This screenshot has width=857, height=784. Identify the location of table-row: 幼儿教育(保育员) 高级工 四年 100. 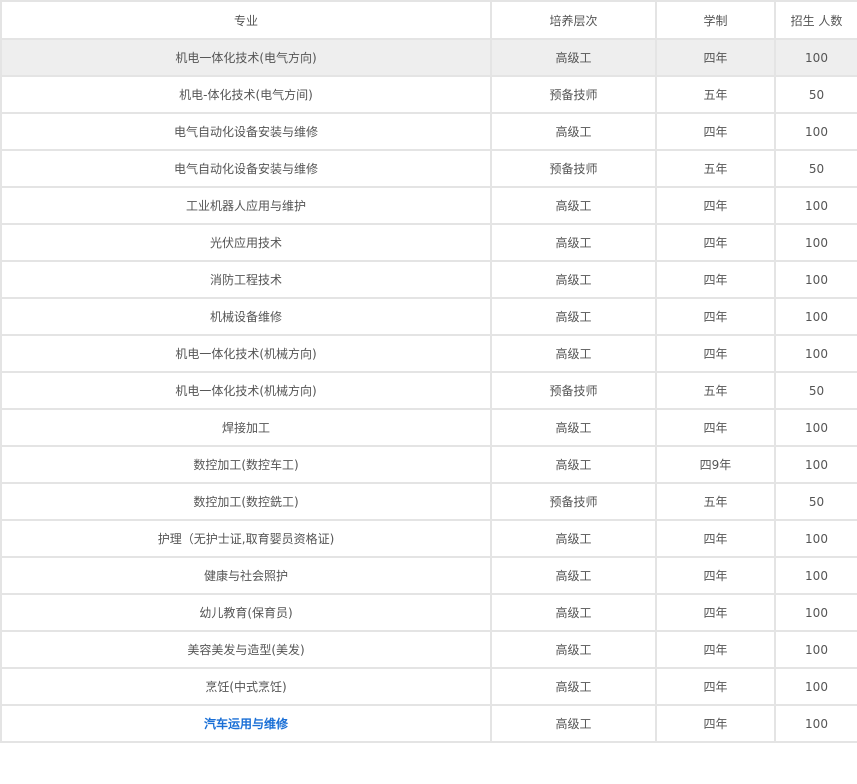
(428, 612).